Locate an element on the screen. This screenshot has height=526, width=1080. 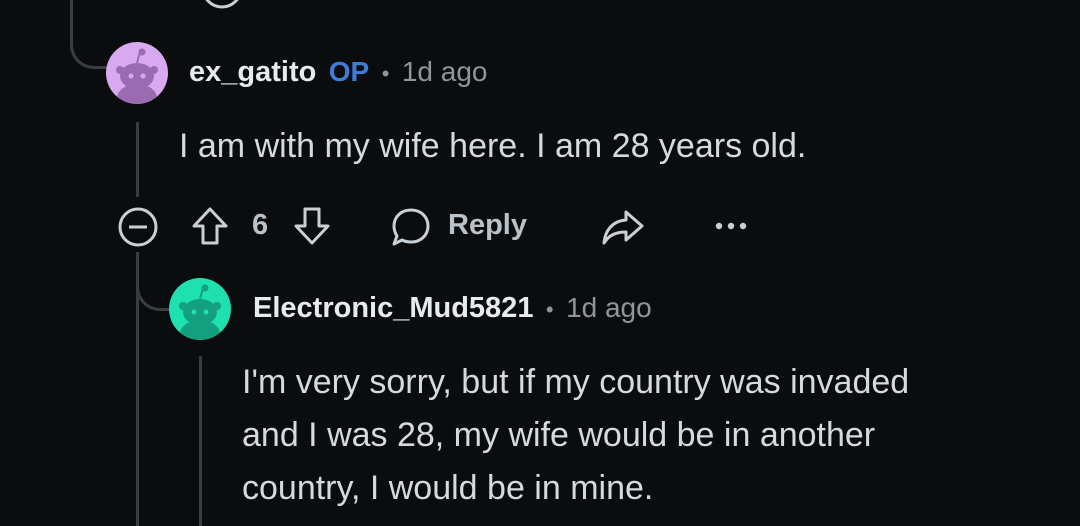
collapse-icon is located at coordinates (138, 227).